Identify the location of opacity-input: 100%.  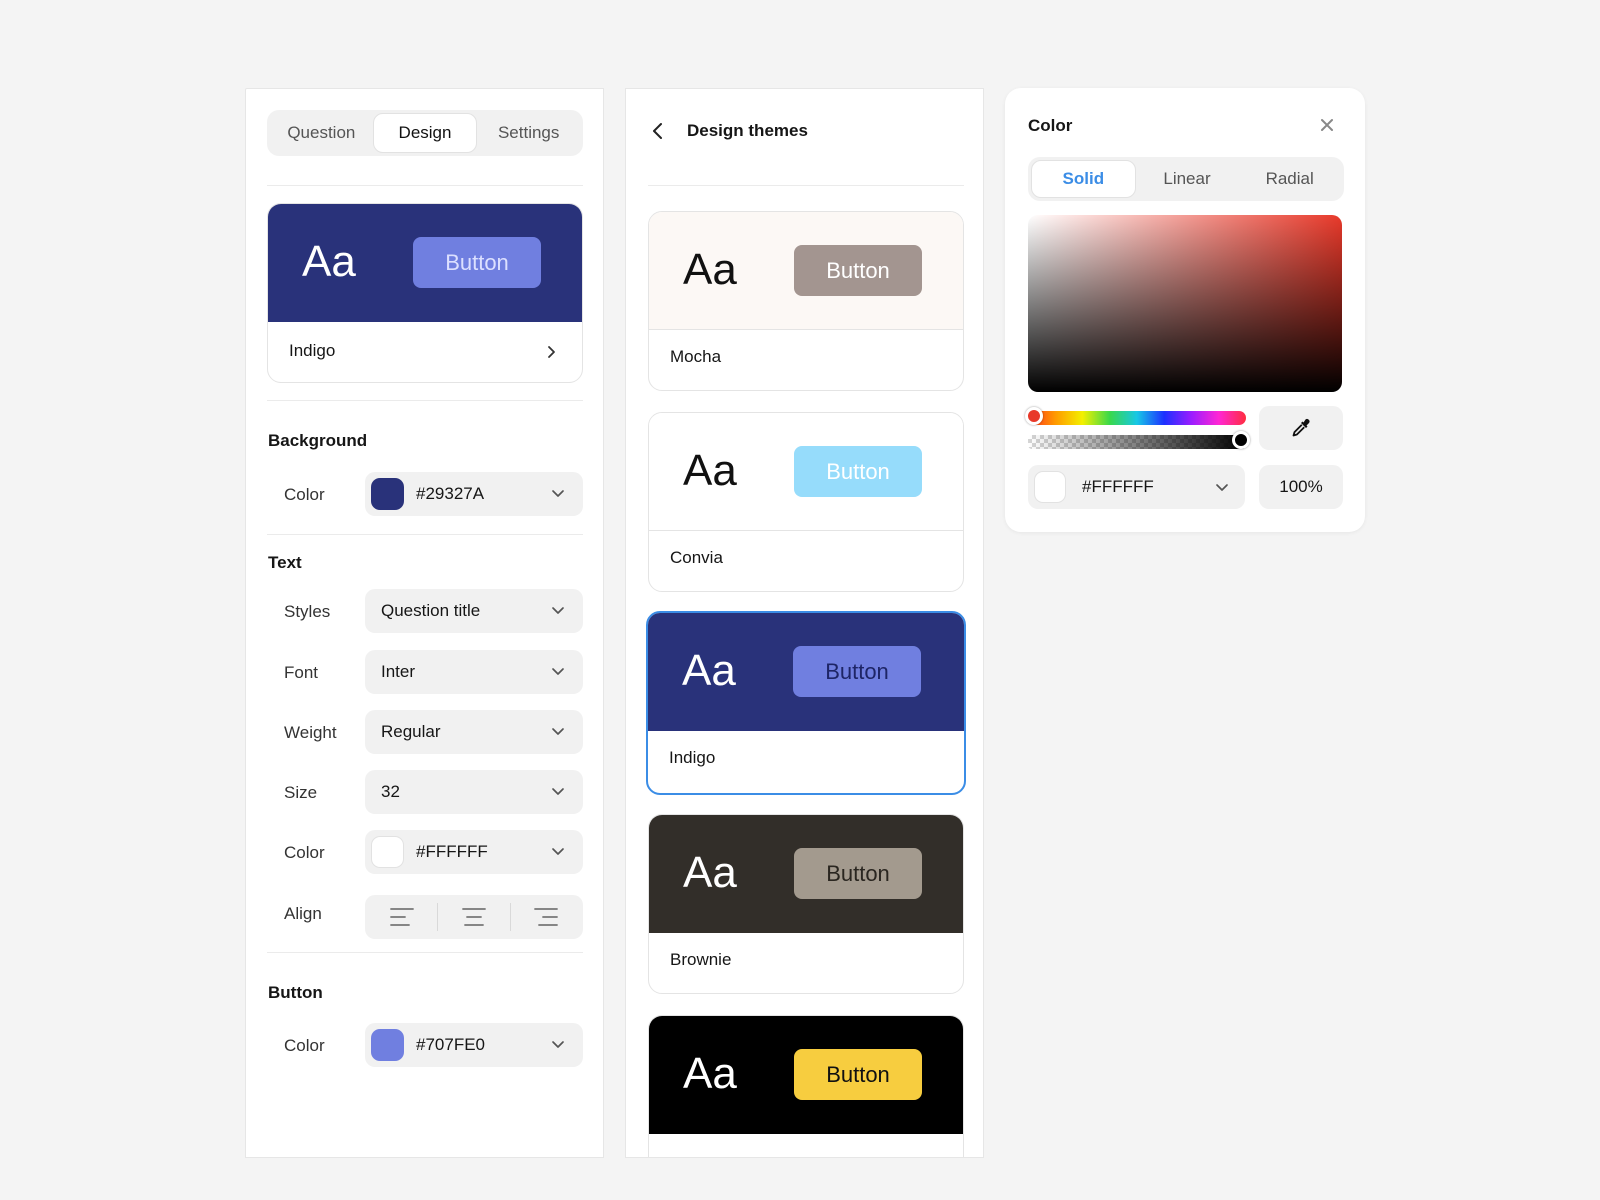
(1301, 487).